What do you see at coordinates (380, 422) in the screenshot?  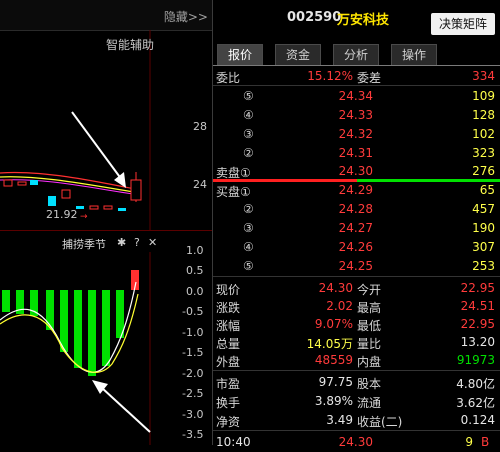 I see `fund-label: 收益(二)` at bounding box center [380, 422].